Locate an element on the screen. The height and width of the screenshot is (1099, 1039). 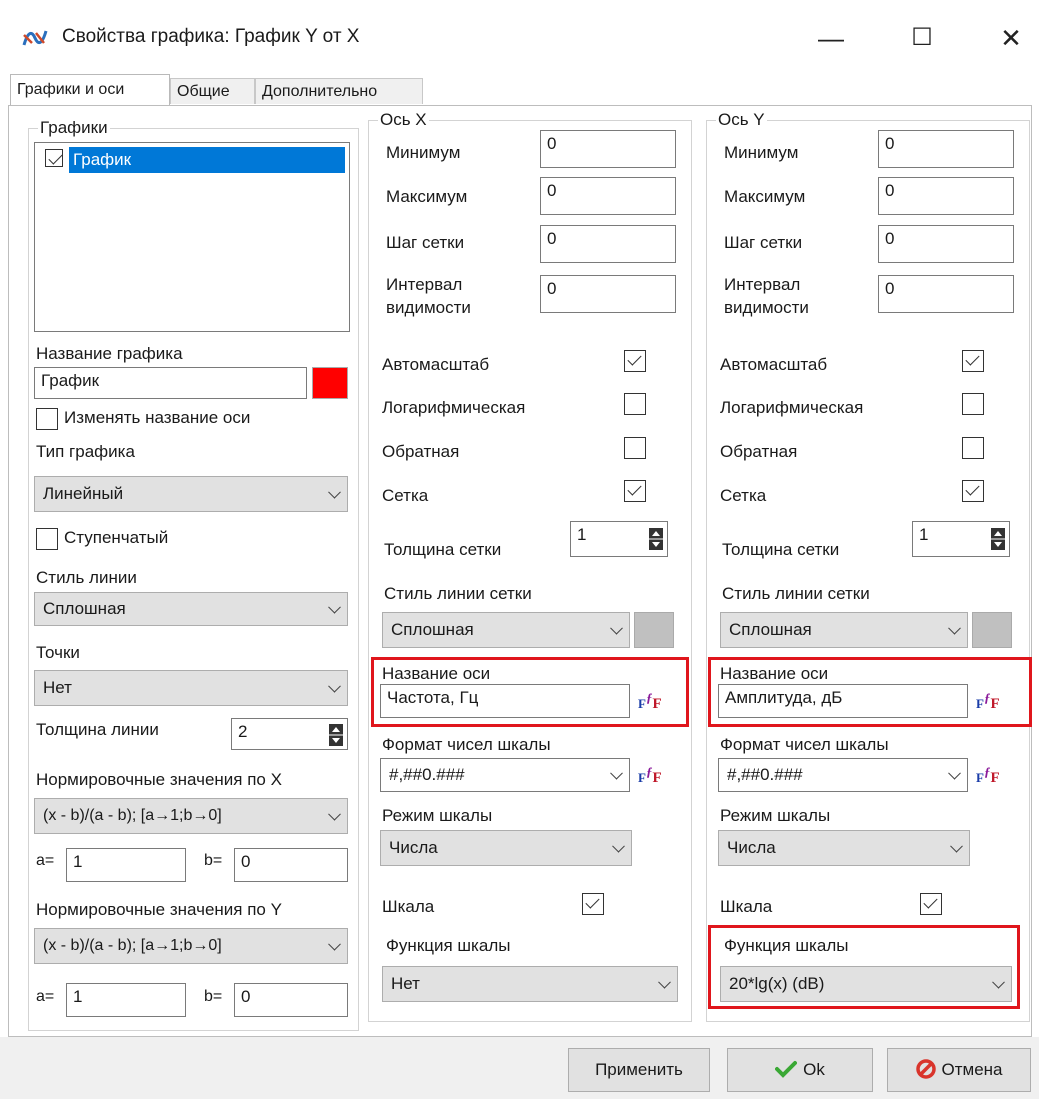
graph-color-swatch is located at coordinates (330, 383).